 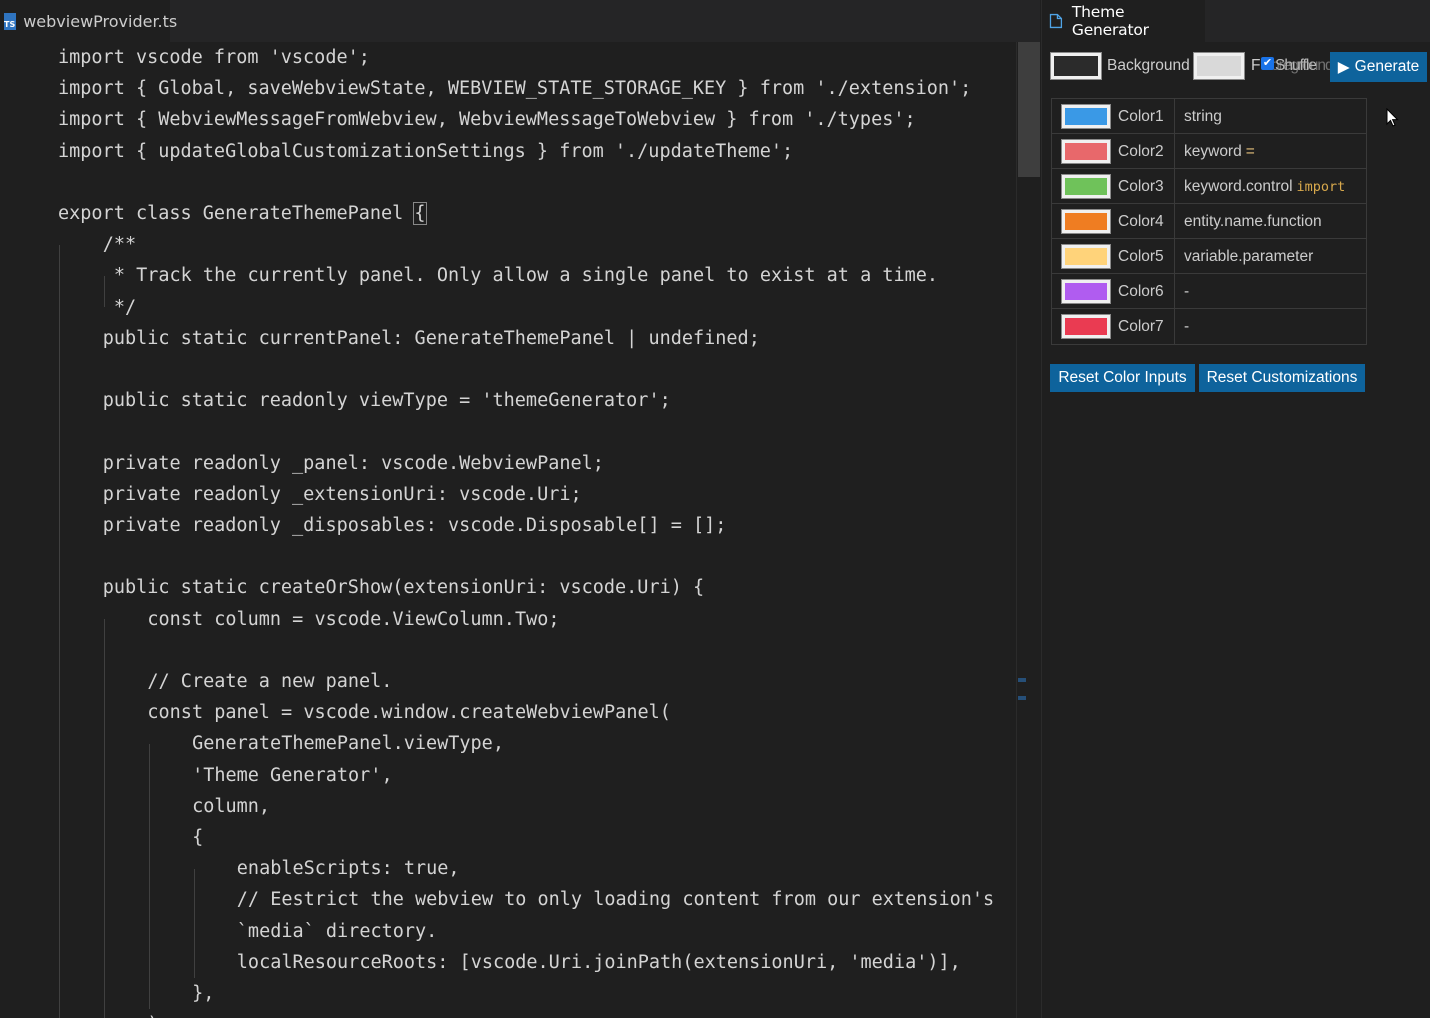 I want to click on code-token: // Create a new panel., so click(x=270, y=681).